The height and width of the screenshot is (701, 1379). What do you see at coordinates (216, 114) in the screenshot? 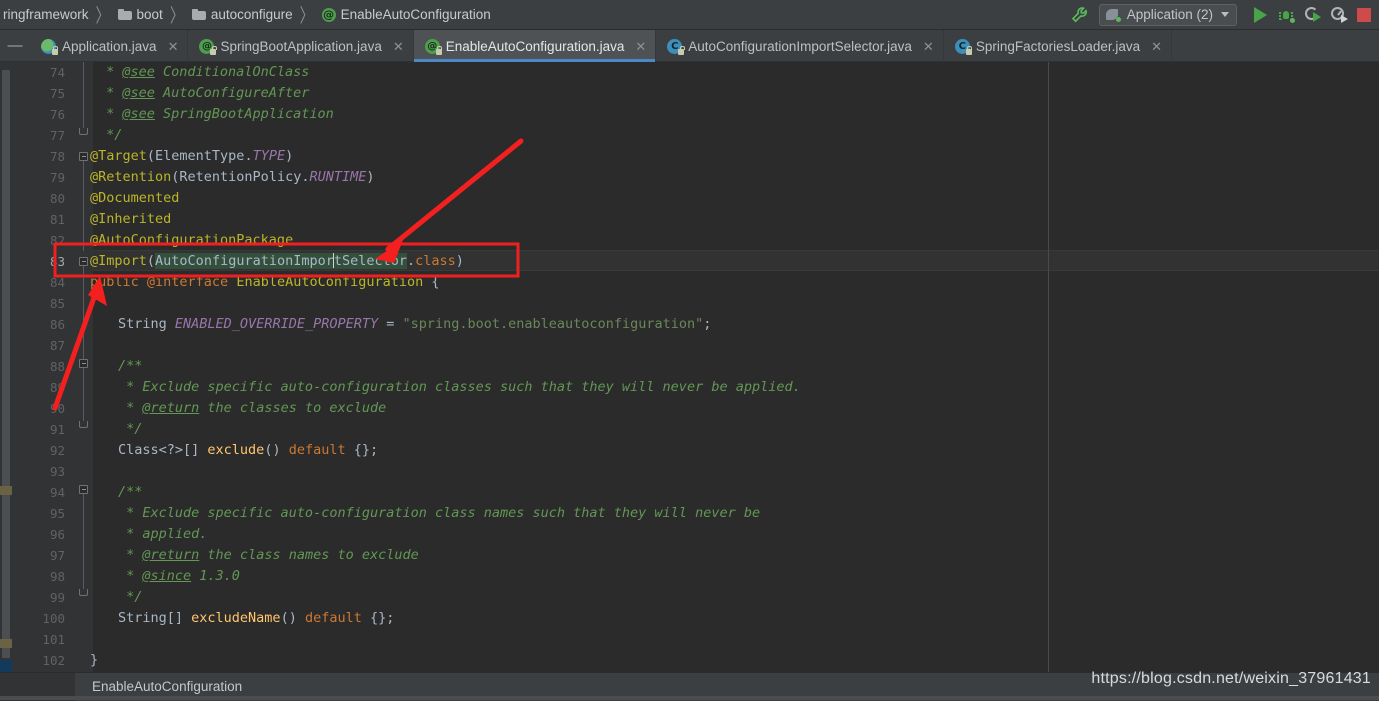
I see `code-line: * @see SpringBootApplication` at bounding box center [216, 114].